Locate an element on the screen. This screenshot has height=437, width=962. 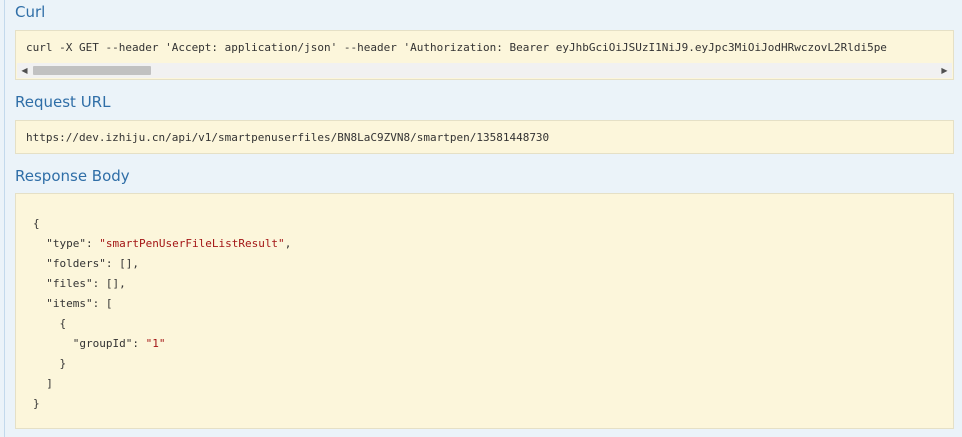
json-value-groupid: "1" is located at coordinates (155, 343).